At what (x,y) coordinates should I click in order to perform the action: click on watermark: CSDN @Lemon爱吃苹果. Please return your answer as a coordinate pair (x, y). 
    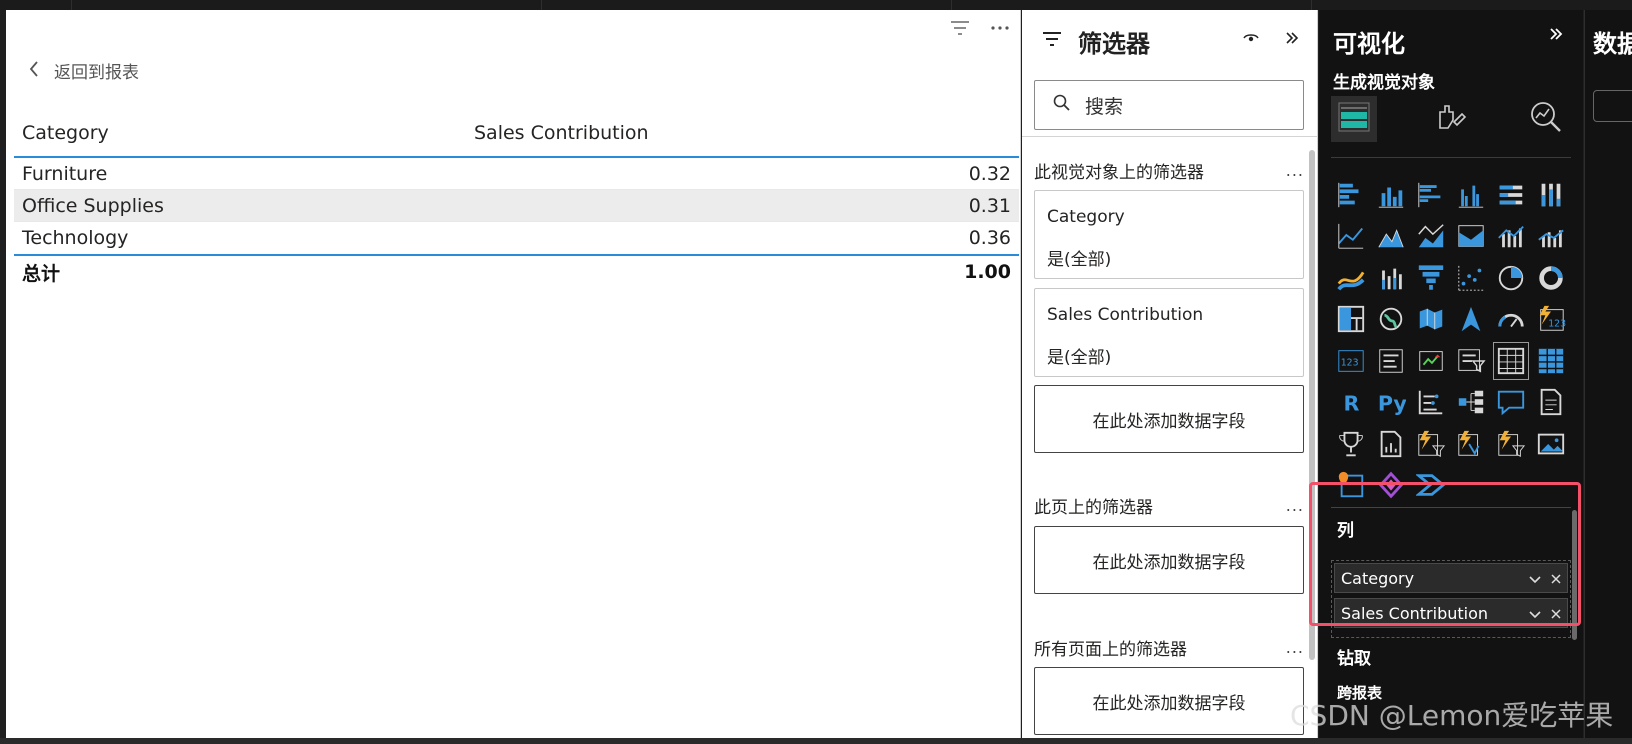
    Looking at the image, I should click on (1452, 715).